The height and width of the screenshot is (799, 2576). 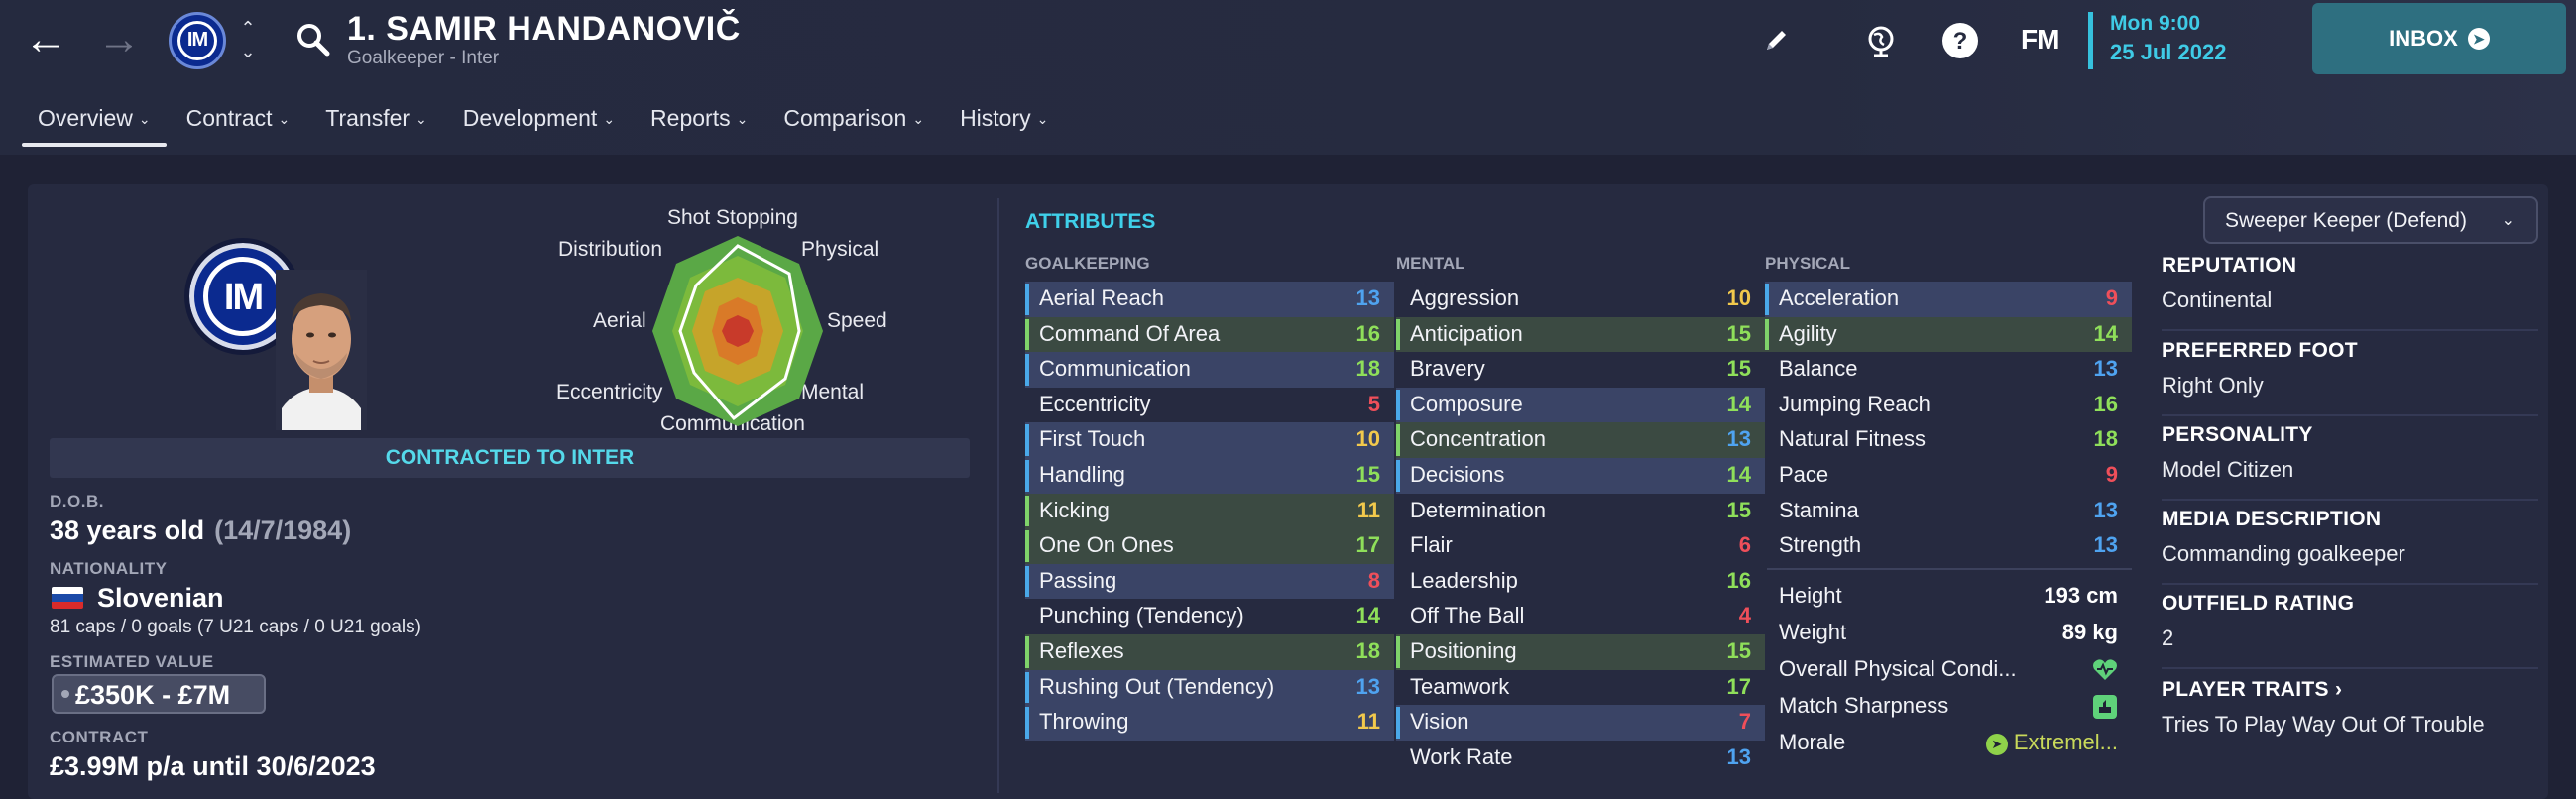 What do you see at coordinates (1581, 370) in the screenshot?
I see `attribute-row: Bravery 15` at bounding box center [1581, 370].